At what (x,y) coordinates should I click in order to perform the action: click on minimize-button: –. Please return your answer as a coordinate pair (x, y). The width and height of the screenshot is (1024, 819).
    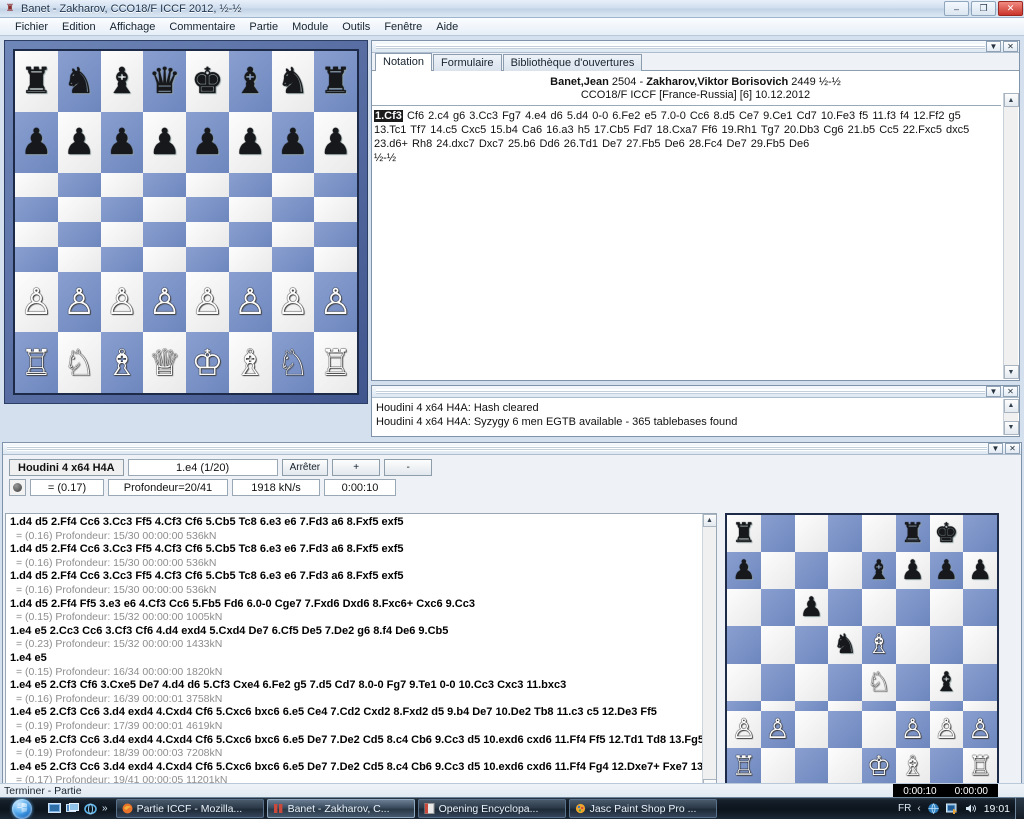
    Looking at the image, I should click on (956, 8).